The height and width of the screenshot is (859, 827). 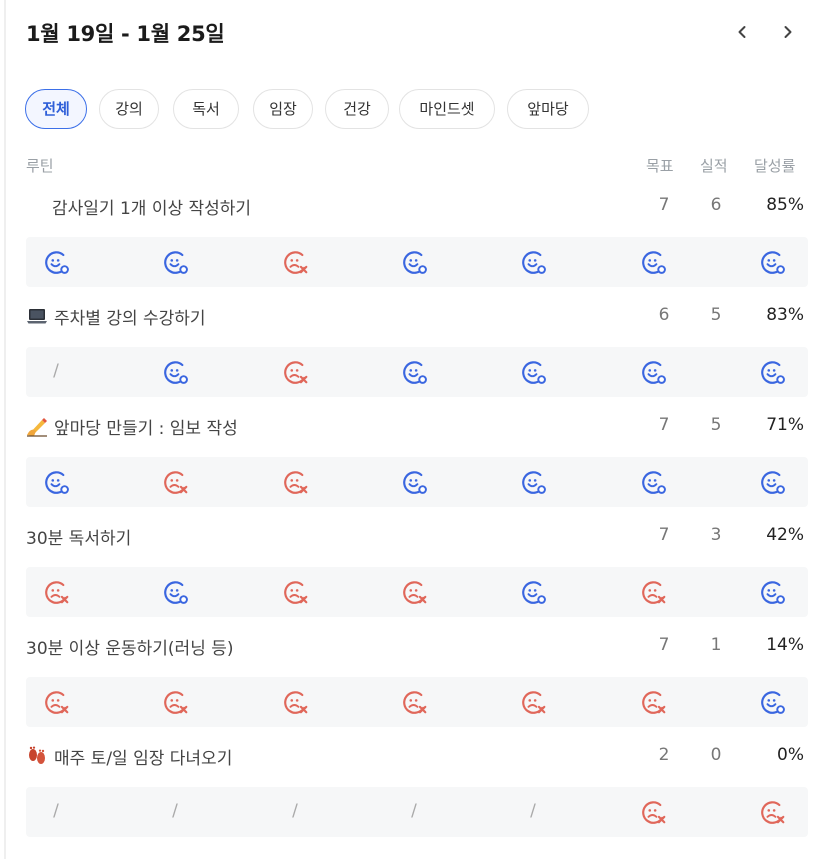 I want to click on achievement-rate: 83%, so click(x=785, y=315).